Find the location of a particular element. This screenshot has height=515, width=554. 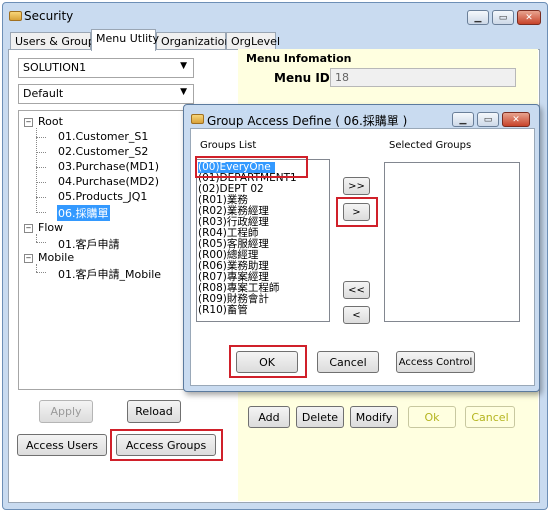

add-button: Add is located at coordinates (269, 417).